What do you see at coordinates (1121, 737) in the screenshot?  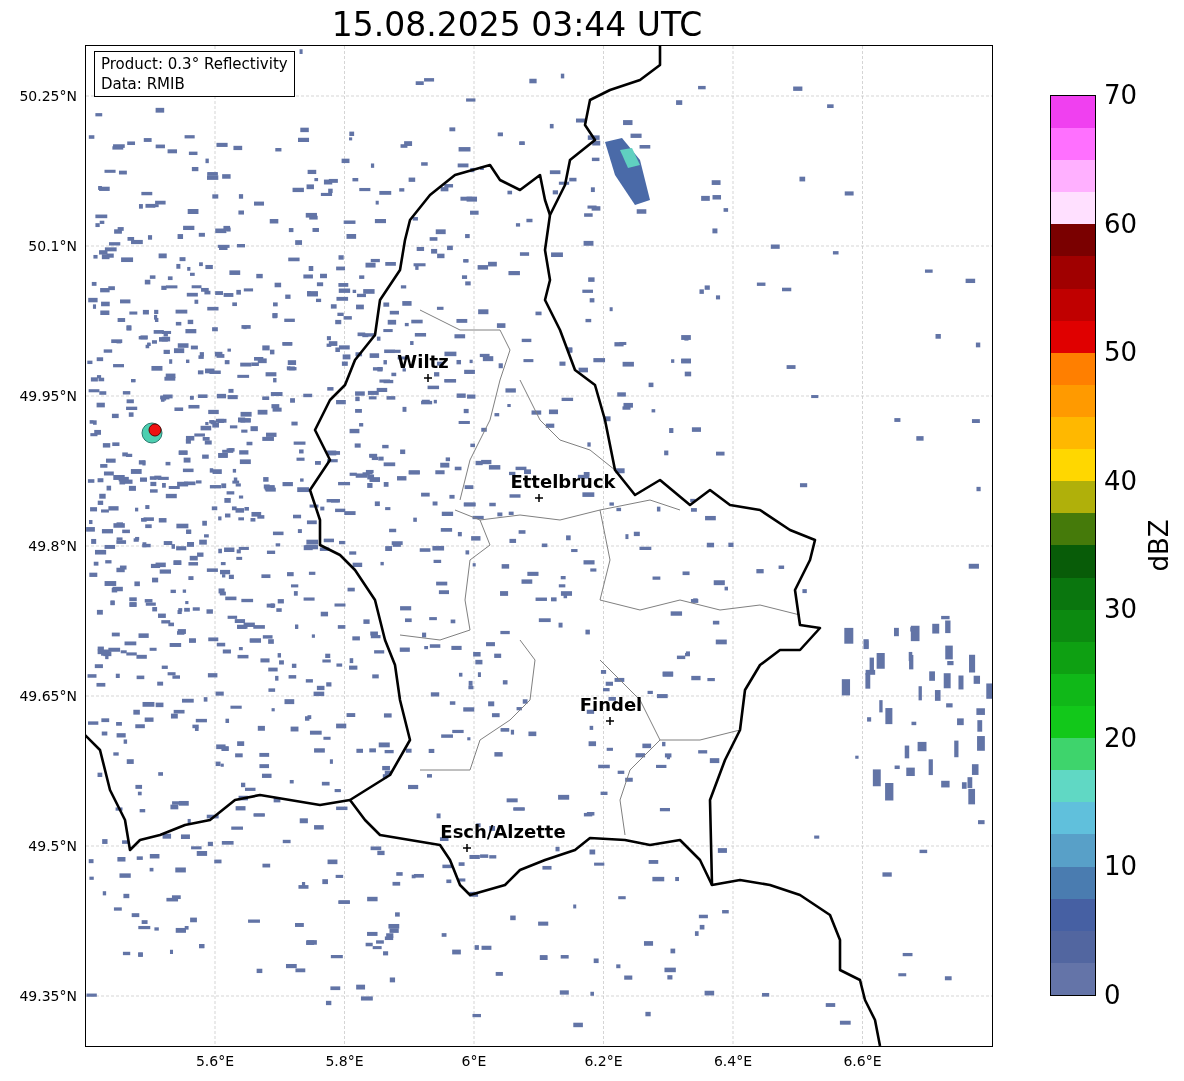 I see `colorbar-tick-label: 20` at bounding box center [1121, 737].